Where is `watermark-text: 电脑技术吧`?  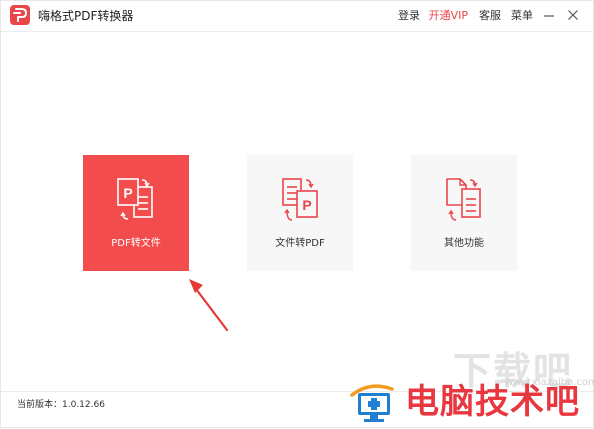
watermark-text: 电脑技术吧 is located at coordinates (492, 402).